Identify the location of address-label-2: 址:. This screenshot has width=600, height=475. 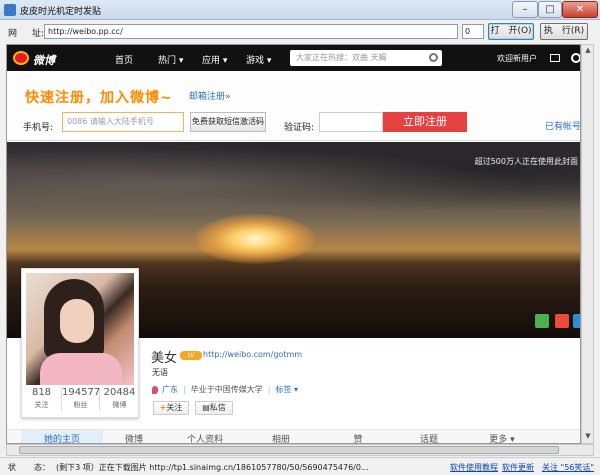
(38, 34).